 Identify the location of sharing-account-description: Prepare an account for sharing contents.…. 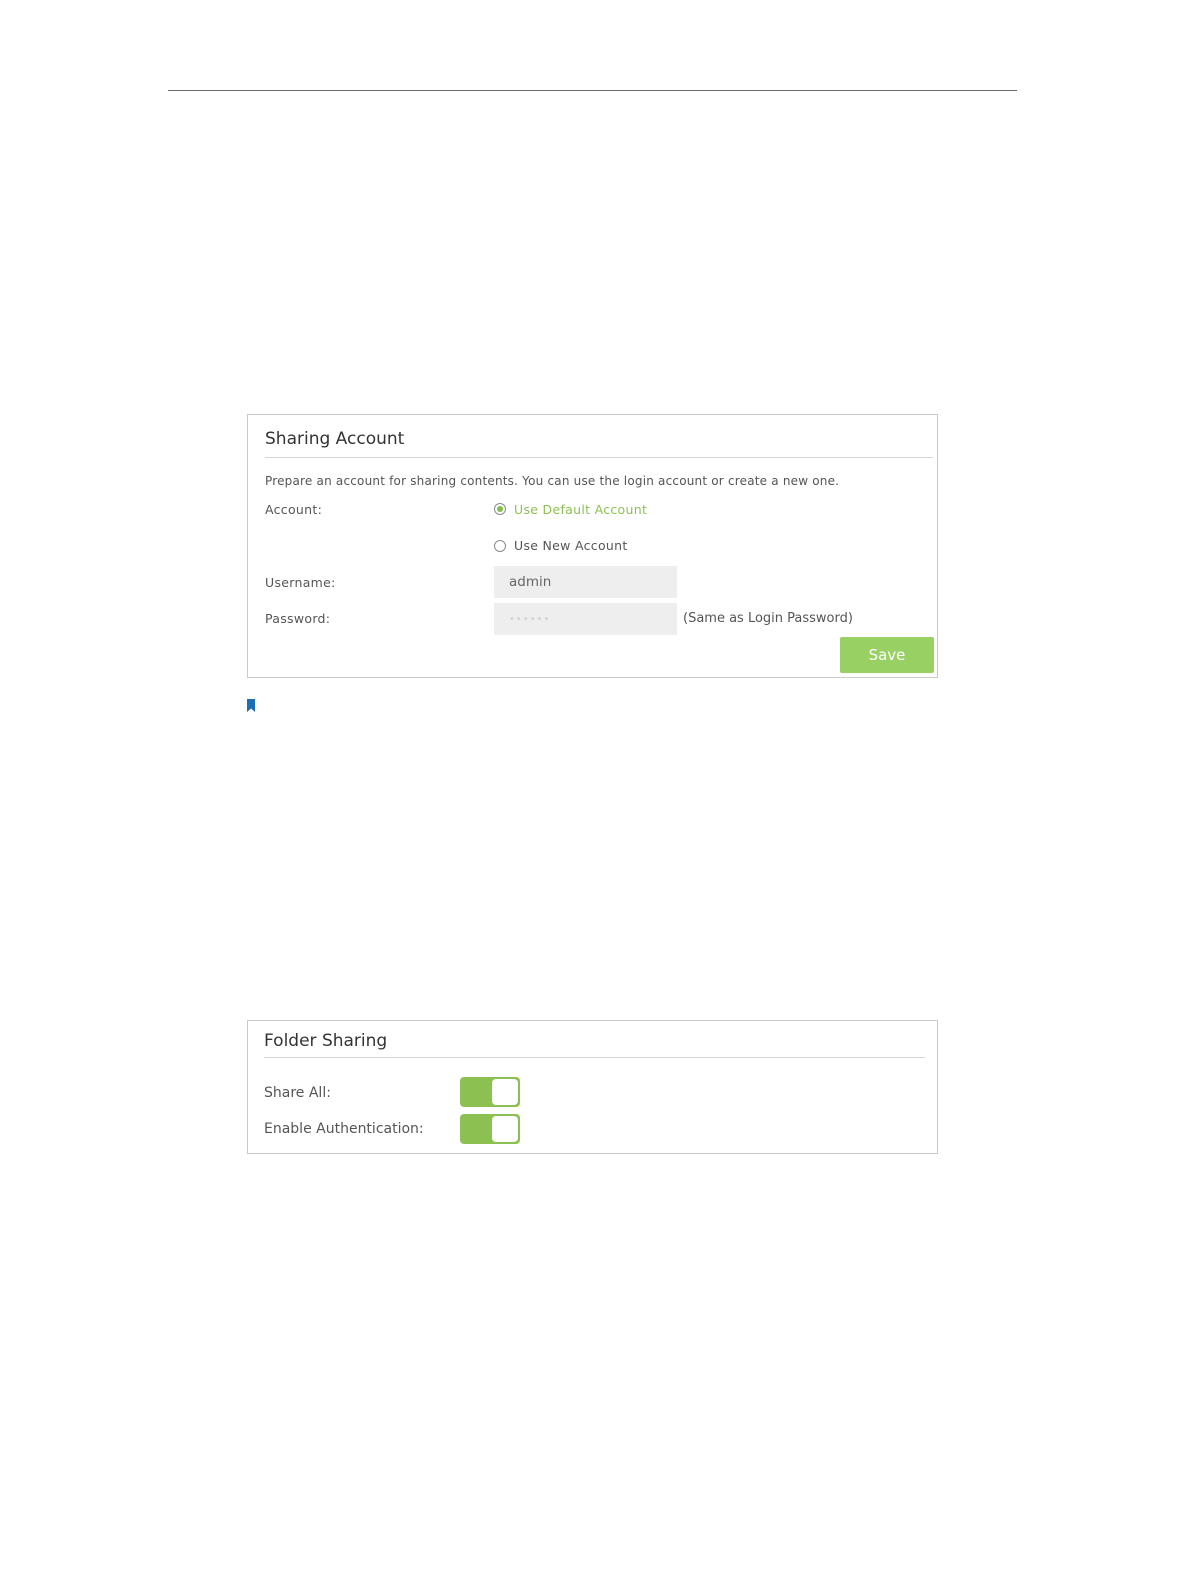
(552, 481).